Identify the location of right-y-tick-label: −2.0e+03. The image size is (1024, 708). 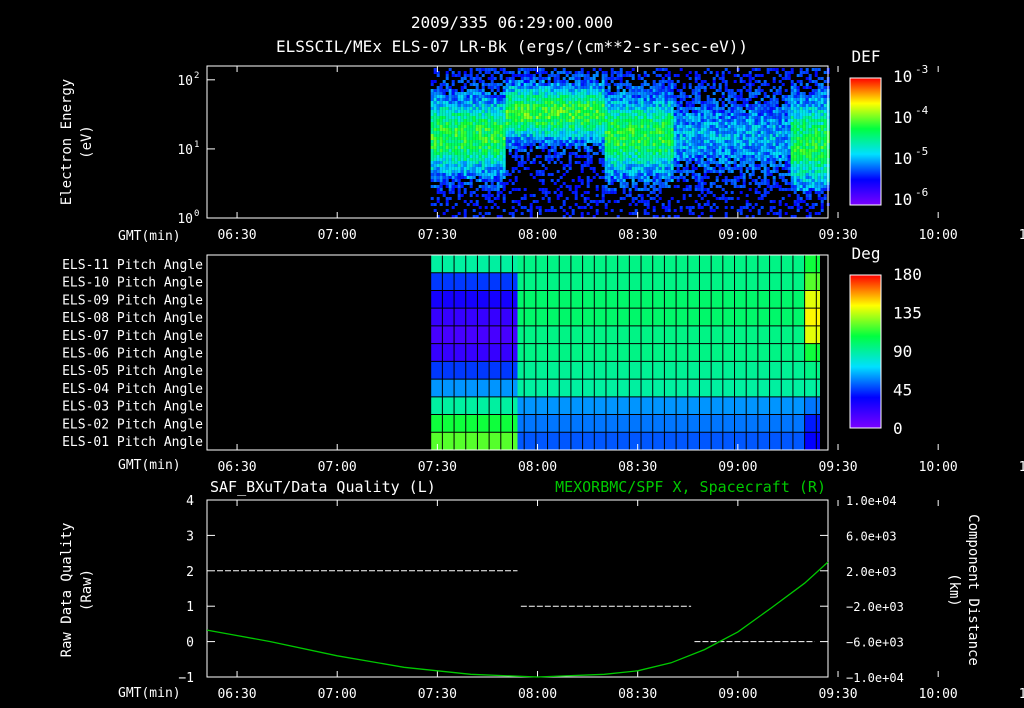
(875, 607).